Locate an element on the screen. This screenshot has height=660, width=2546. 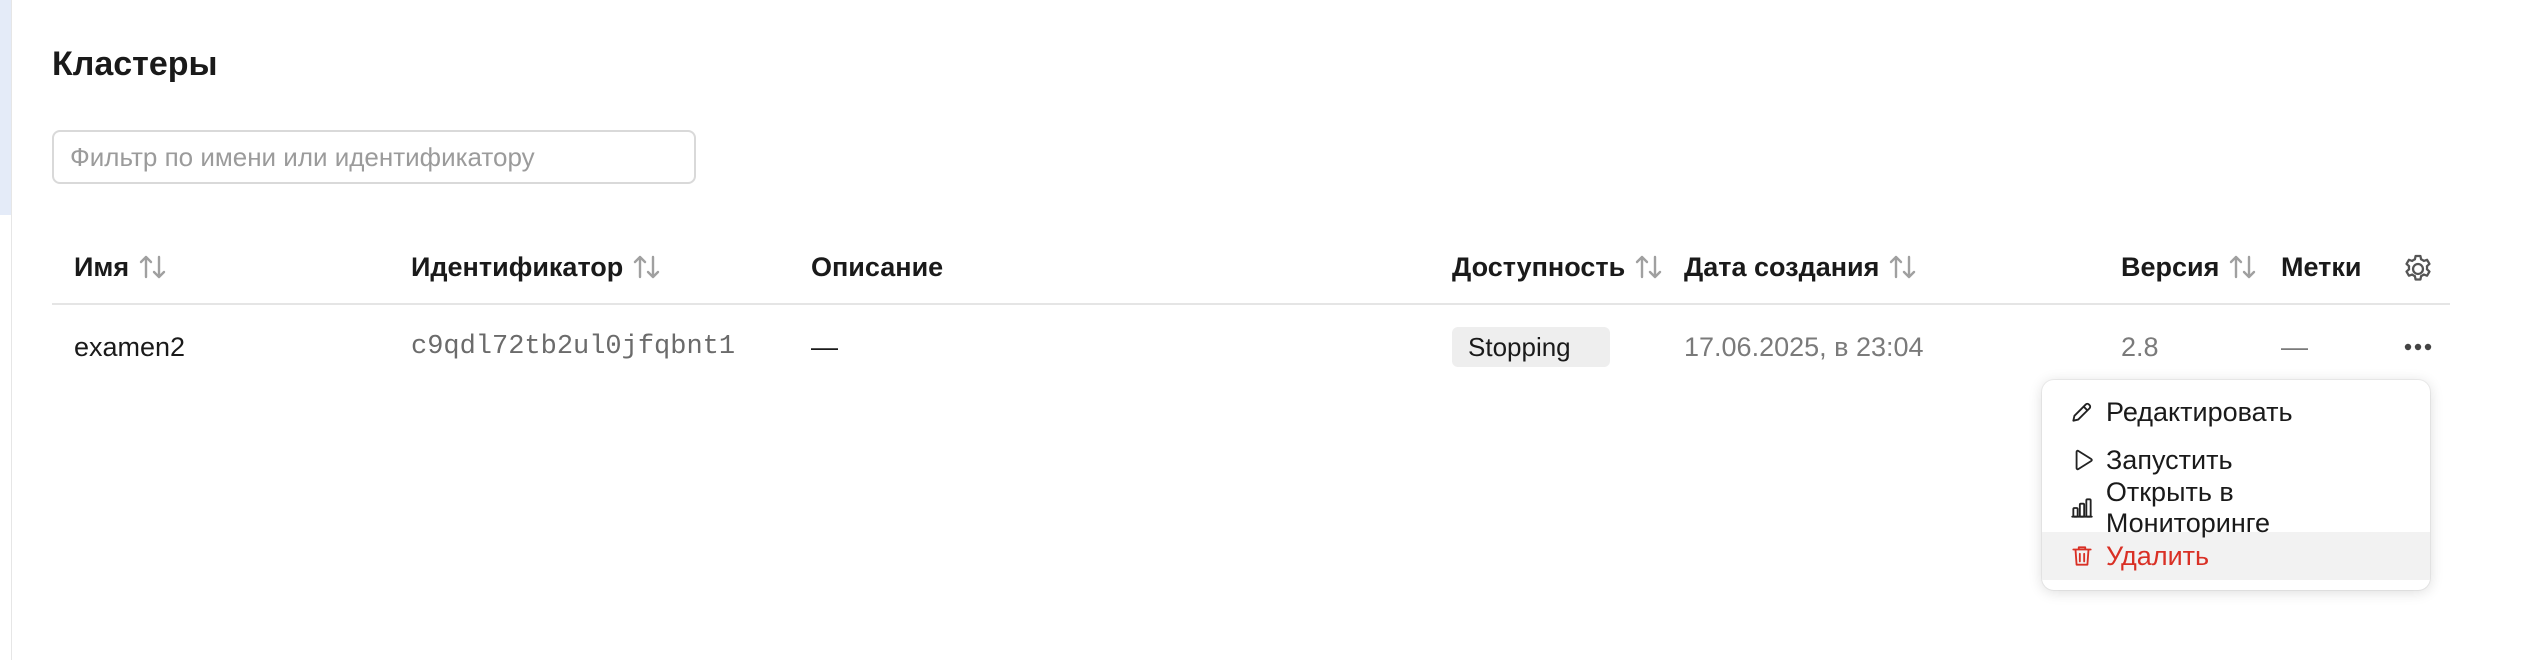
filter-field is located at coordinates (374, 157).